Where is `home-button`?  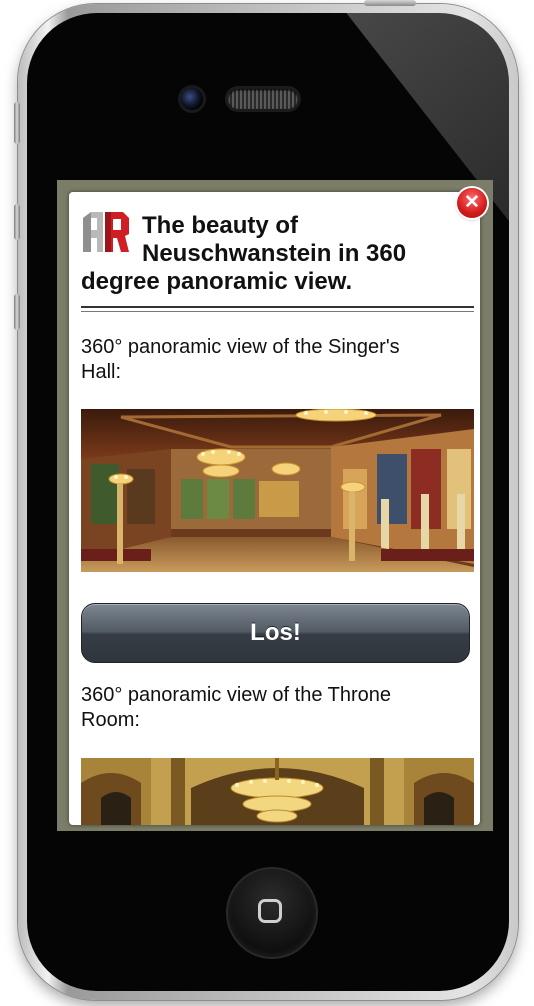 home-button is located at coordinates (272, 913).